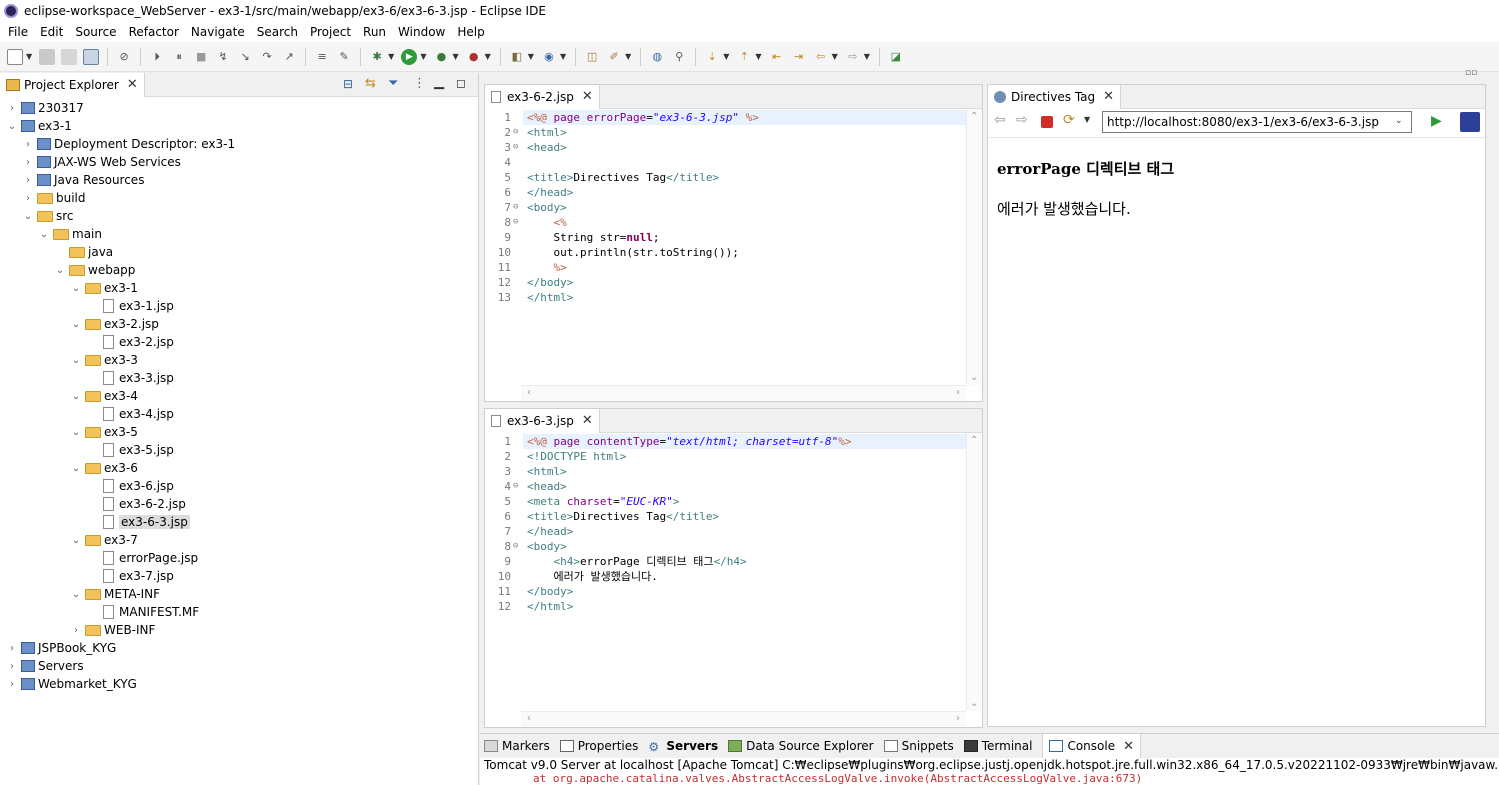 This screenshot has width=1499, height=785. Describe the element at coordinates (683, 746) in the screenshot. I see `tab-servers: ⚙ Servers` at that location.